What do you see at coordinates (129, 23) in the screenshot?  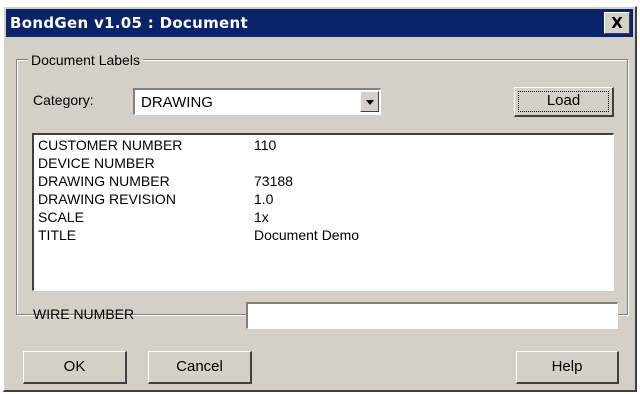 I see `window-title: BondGen v1.05 : Document` at bounding box center [129, 23].